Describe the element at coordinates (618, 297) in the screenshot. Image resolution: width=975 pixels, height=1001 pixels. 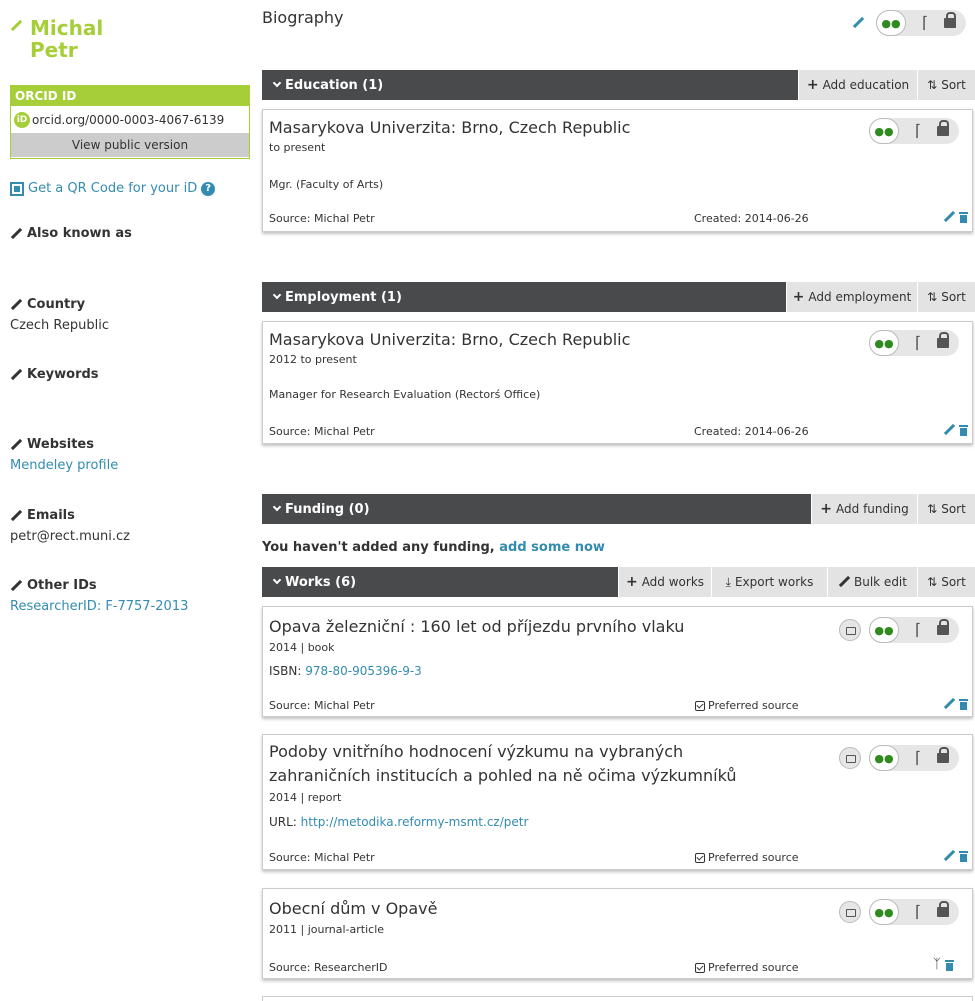
I see `employment-section-bar: Employment (1) + Add employment ⇅ Sort` at that location.